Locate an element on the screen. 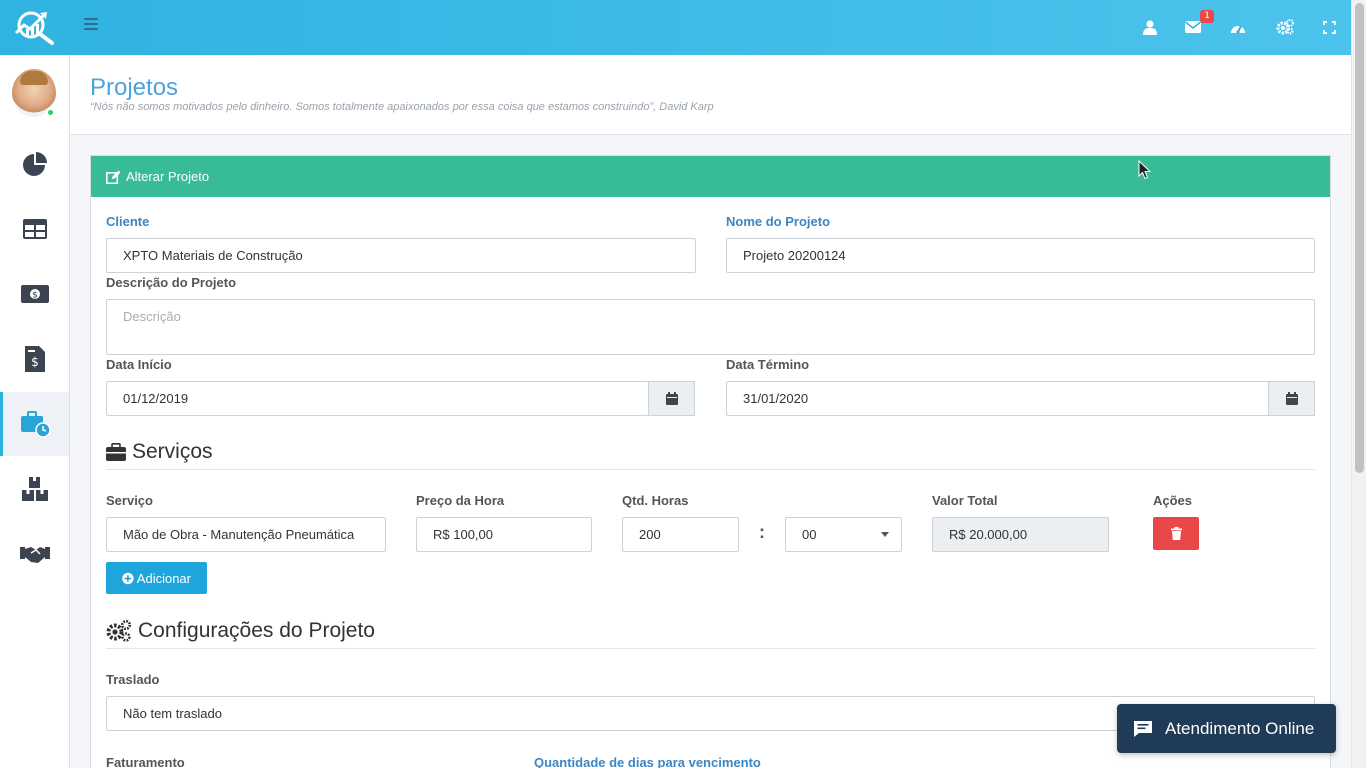 The width and height of the screenshot is (1366, 768). traslado-label: Traslado is located at coordinates (133, 679).